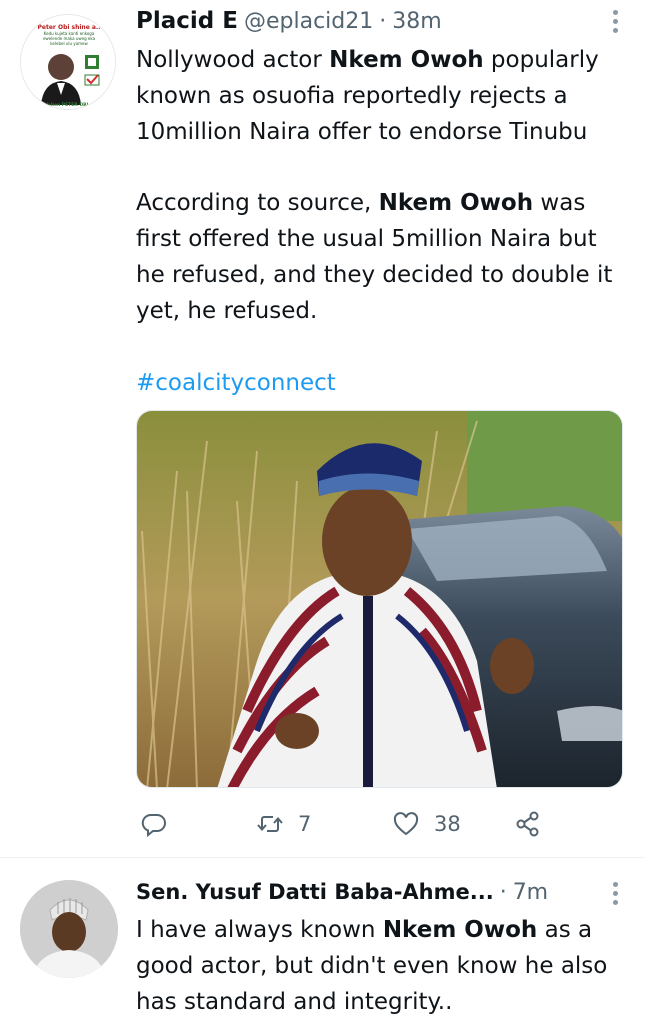 This screenshot has width=645, height=1024. I want to click on avatar-caption-4: kelebel ulu yamew, so click(69, 43).